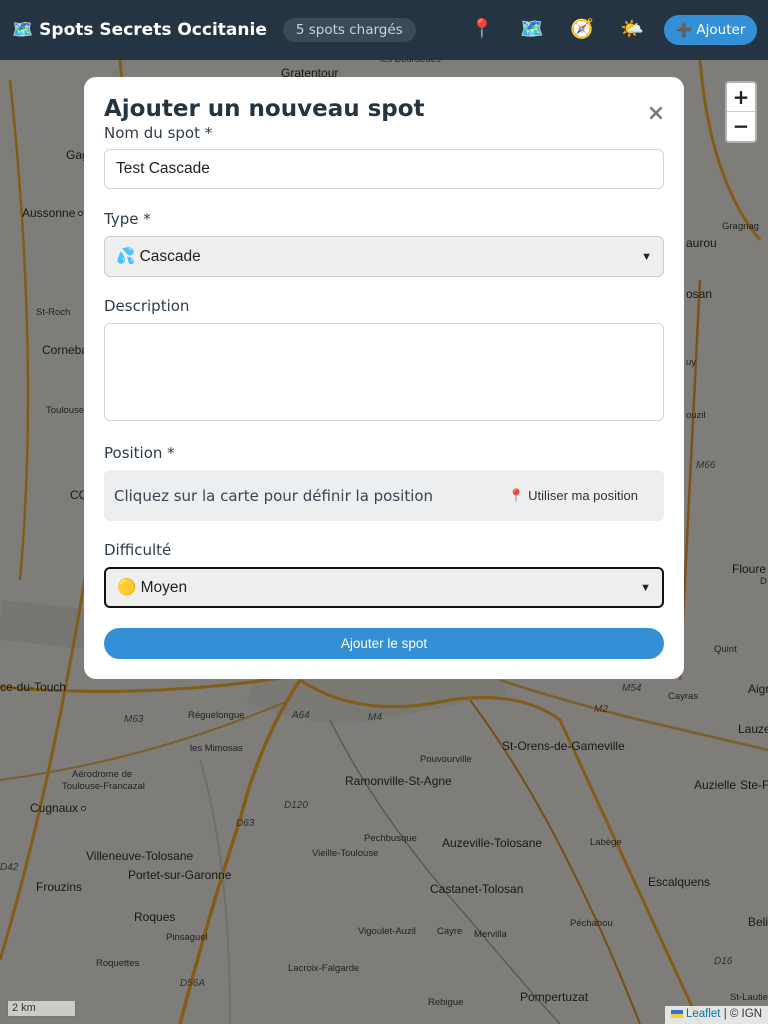 The height and width of the screenshot is (1024, 768). Describe the element at coordinates (557, 30) in the screenshot. I see `toolbar: 📍 🗺️ 🧭 🌤️` at that location.